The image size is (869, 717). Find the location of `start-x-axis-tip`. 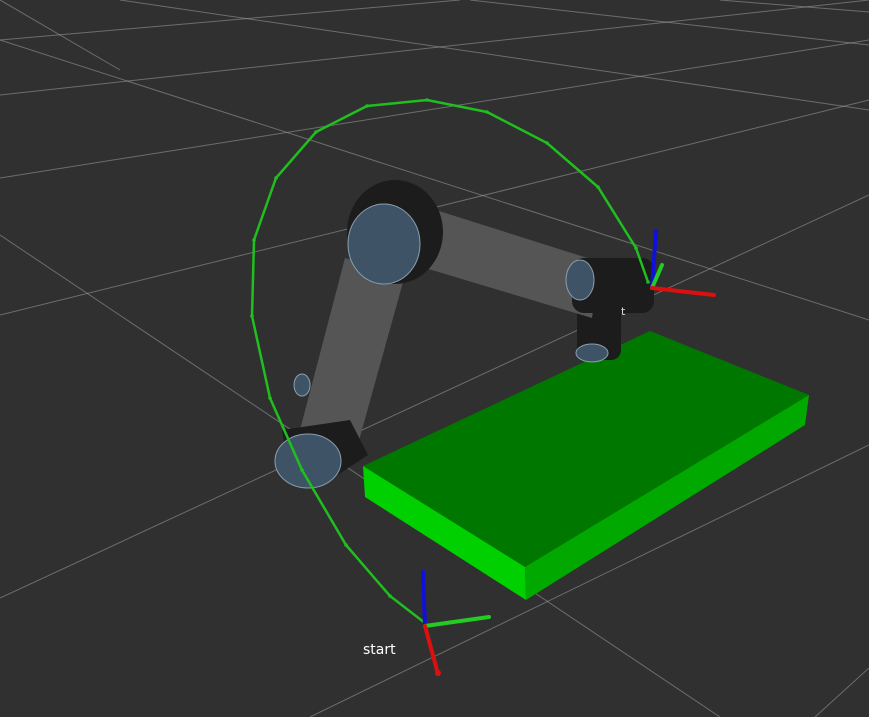

start-x-axis-tip is located at coordinates (438, 673).